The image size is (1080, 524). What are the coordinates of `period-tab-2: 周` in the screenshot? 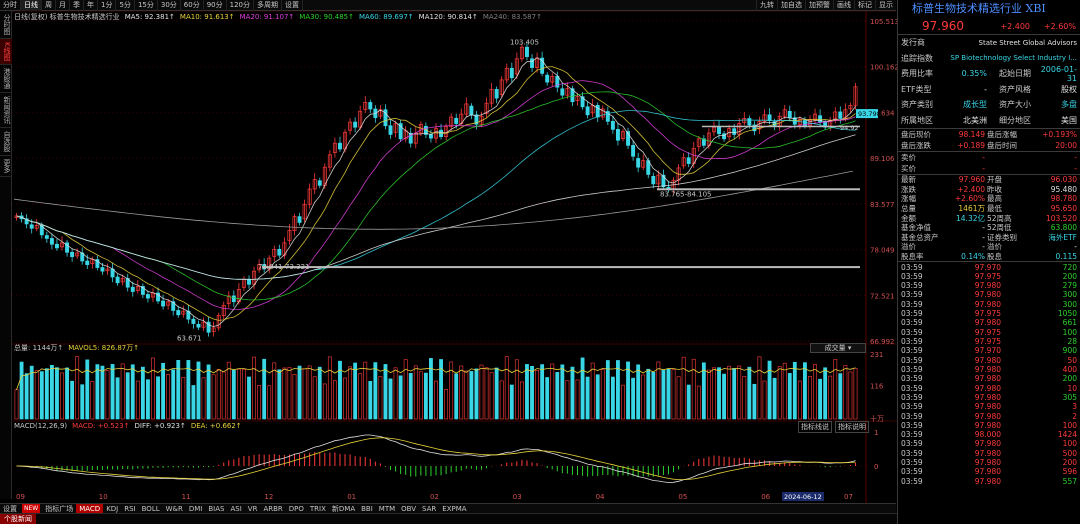 It's located at (49, 5).